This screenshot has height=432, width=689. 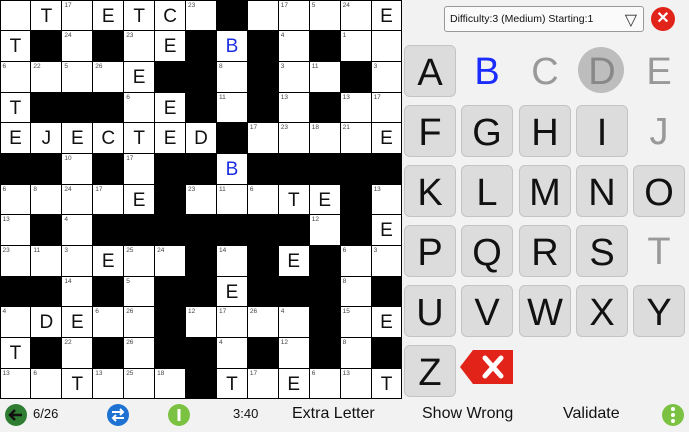 I want to click on key-s: S, so click(x=602, y=251).